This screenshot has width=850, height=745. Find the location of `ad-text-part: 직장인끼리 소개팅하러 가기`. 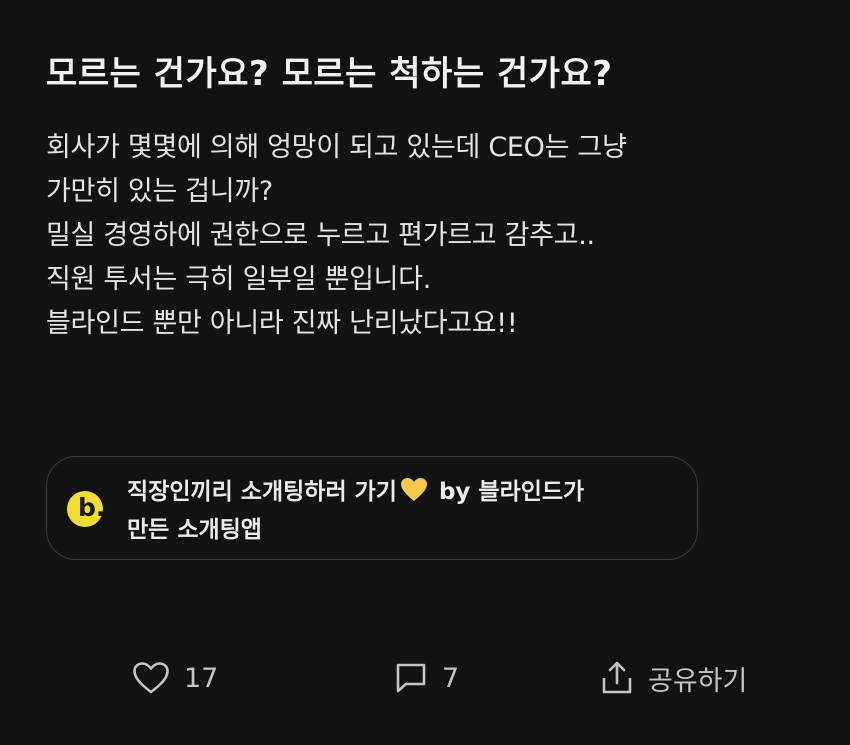

ad-text-part: 직장인끼리 소개팅하러 가기 is located at coordinates (262, 492).